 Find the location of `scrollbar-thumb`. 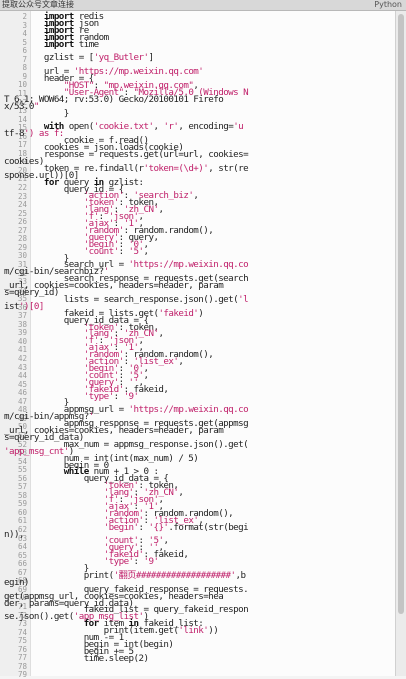

scrollbar-thumb is located at coordinates (401, 314).